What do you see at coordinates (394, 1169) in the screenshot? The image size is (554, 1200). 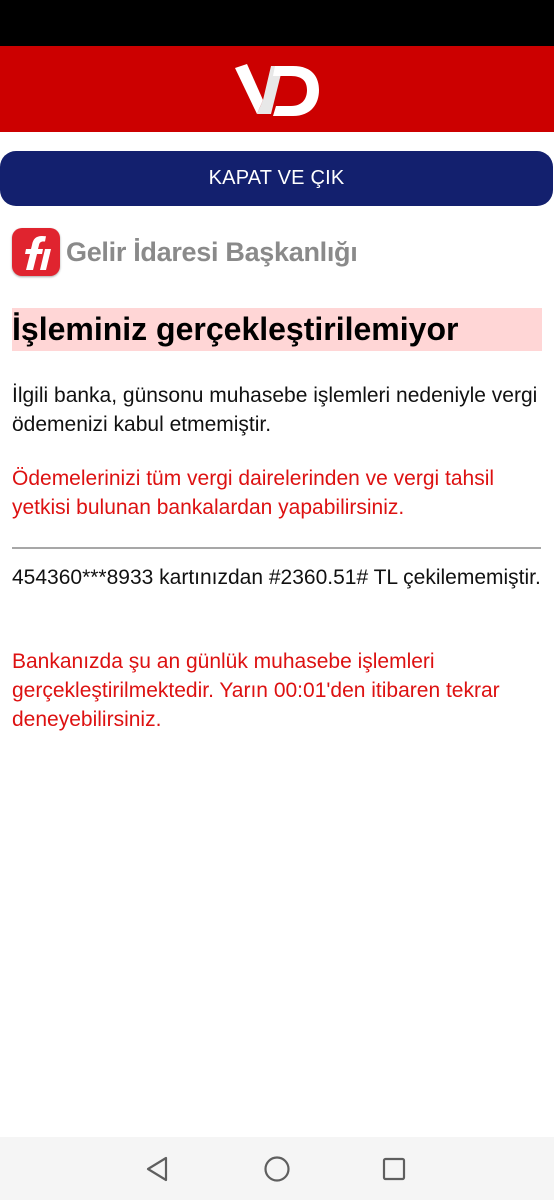 I see `recent-apps-square-icon` at bounding box center [394, 1169].